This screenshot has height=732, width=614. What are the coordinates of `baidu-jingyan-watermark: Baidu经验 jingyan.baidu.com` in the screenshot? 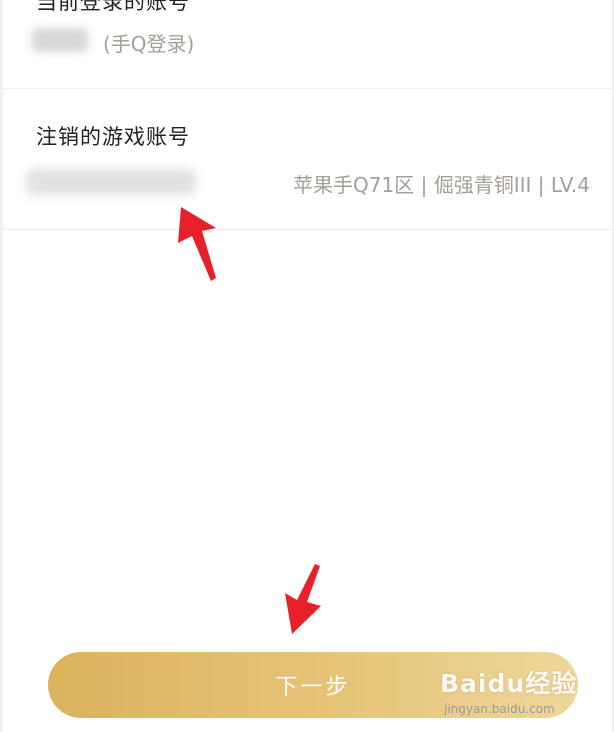 It's located at (510, 693).